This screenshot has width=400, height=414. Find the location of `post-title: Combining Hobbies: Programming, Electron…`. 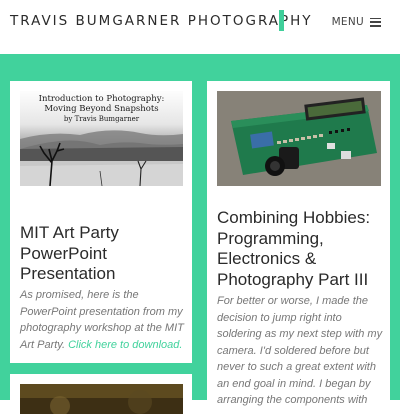

post-title: Combining Hobbies: Programming, Electron… is located at coordinates (300, 249).